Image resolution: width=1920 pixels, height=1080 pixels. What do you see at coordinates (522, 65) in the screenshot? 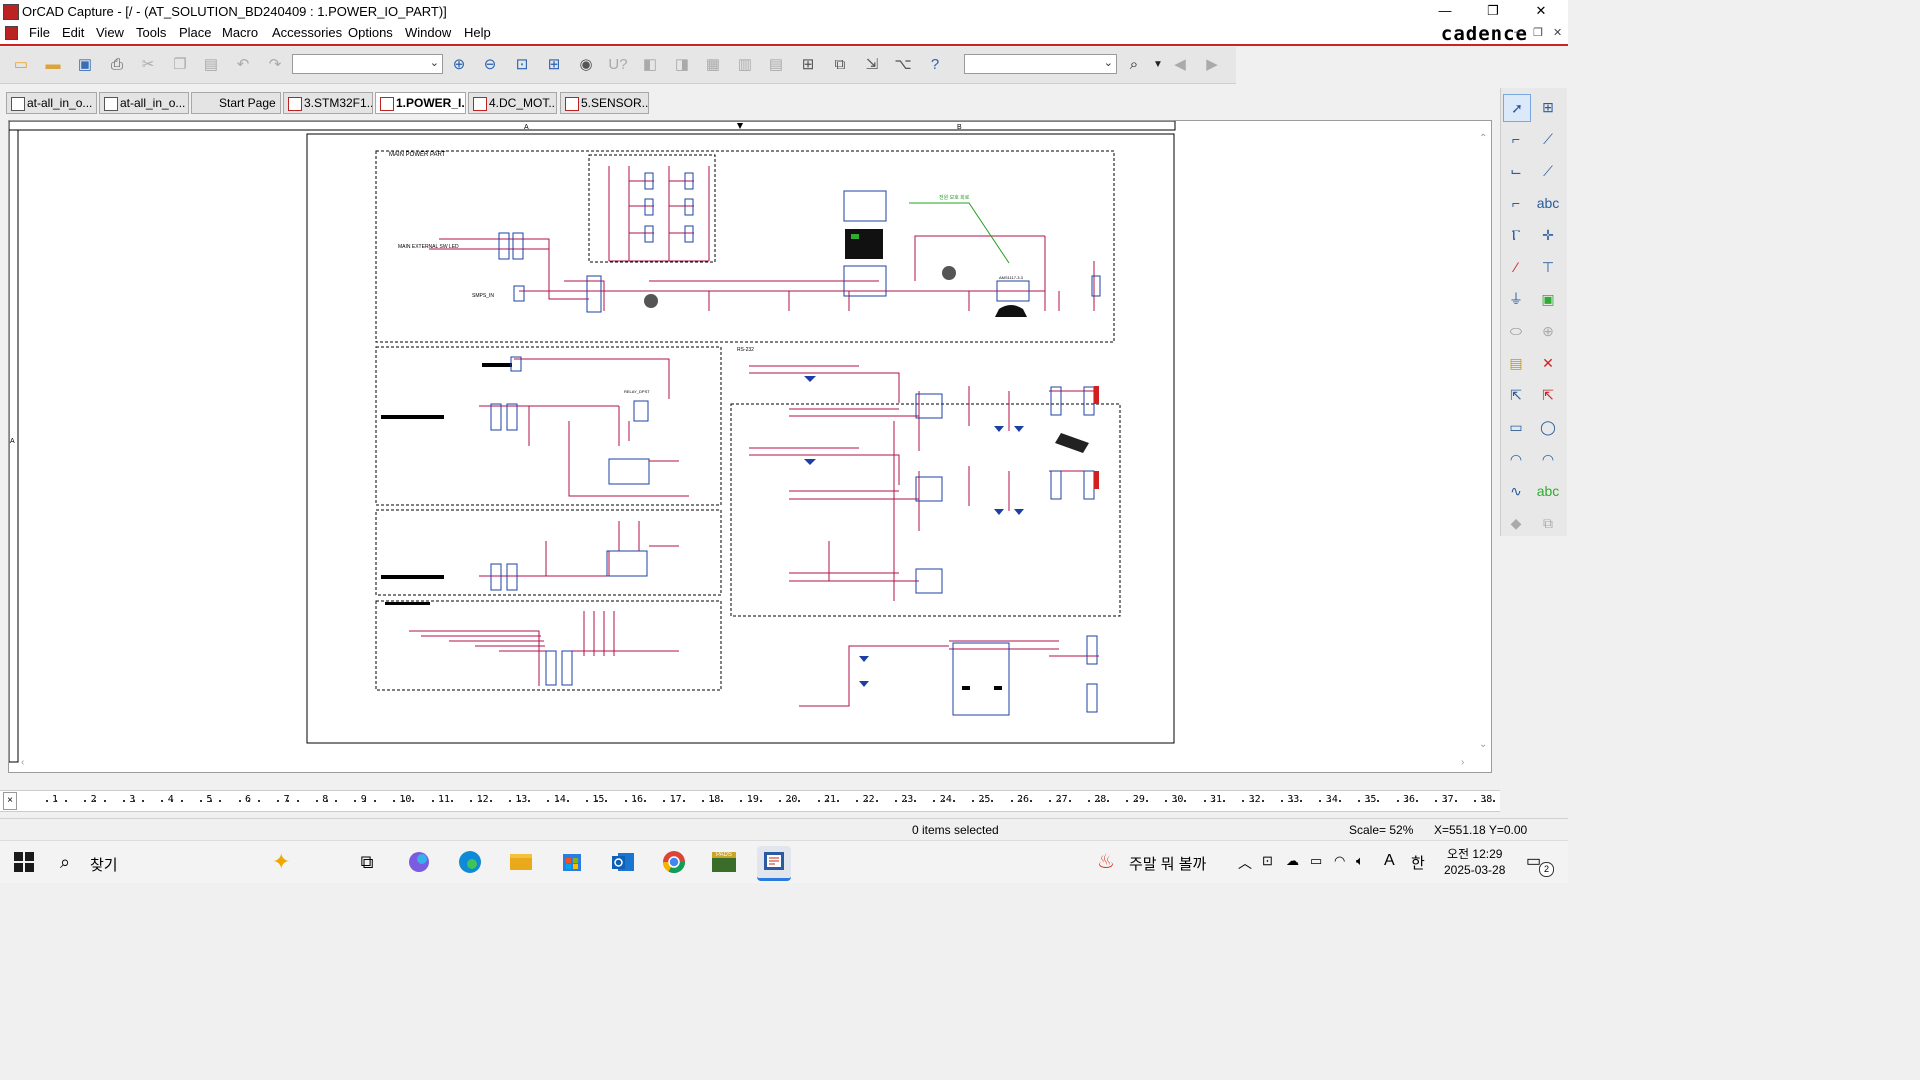
I see `zoom-area-icon: ⊡` at bounding box center [522, 65].